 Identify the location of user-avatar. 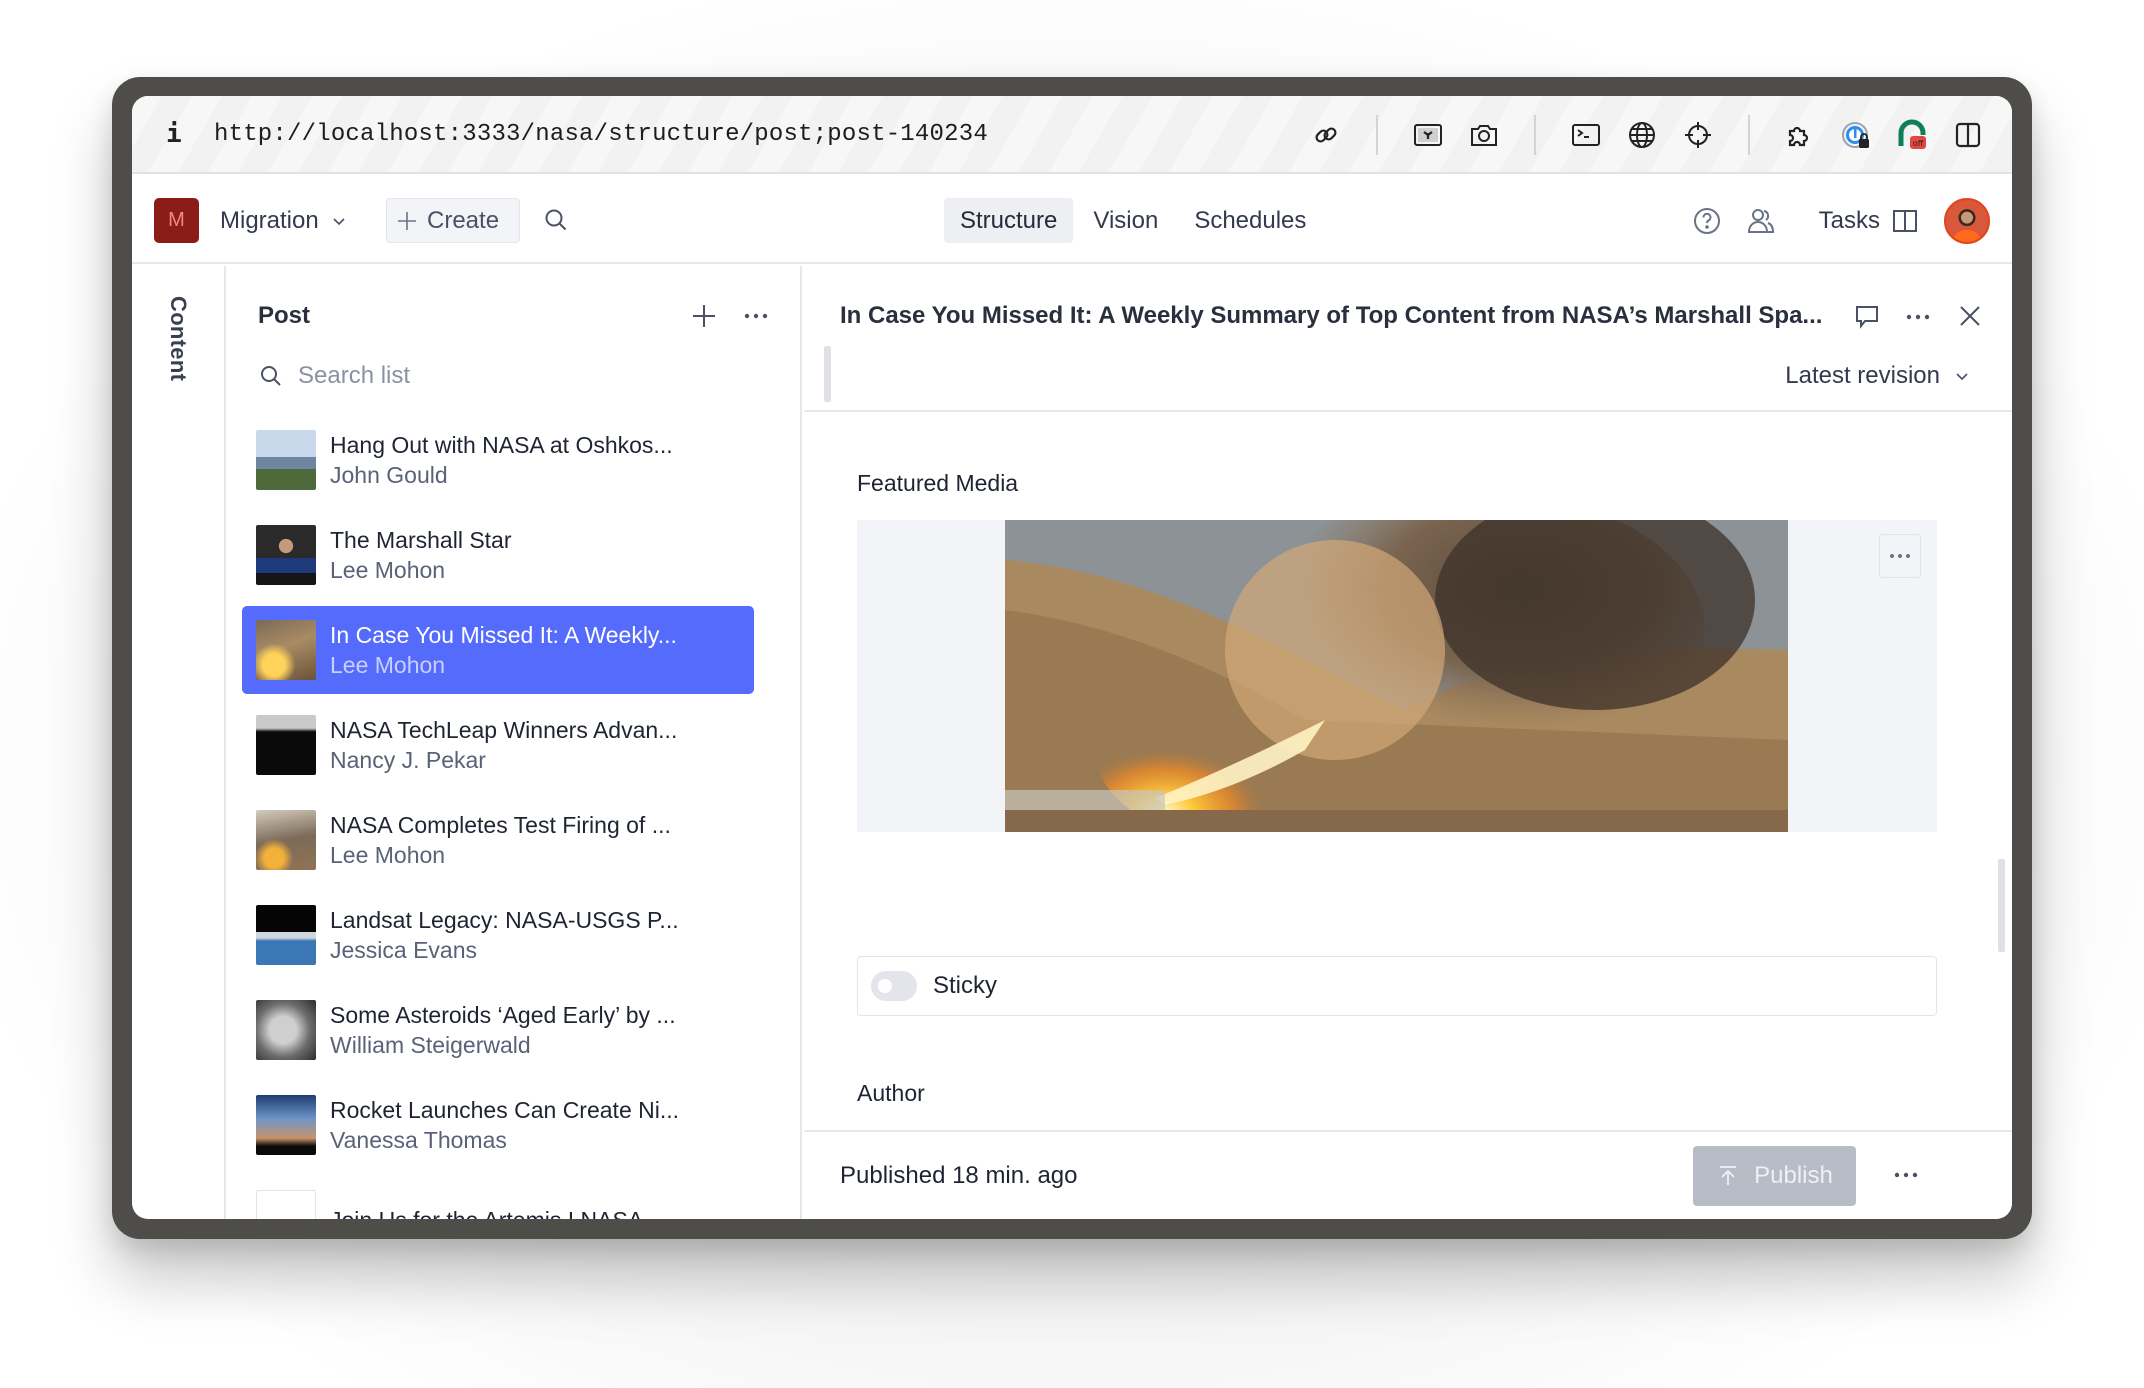
(1967, 221).